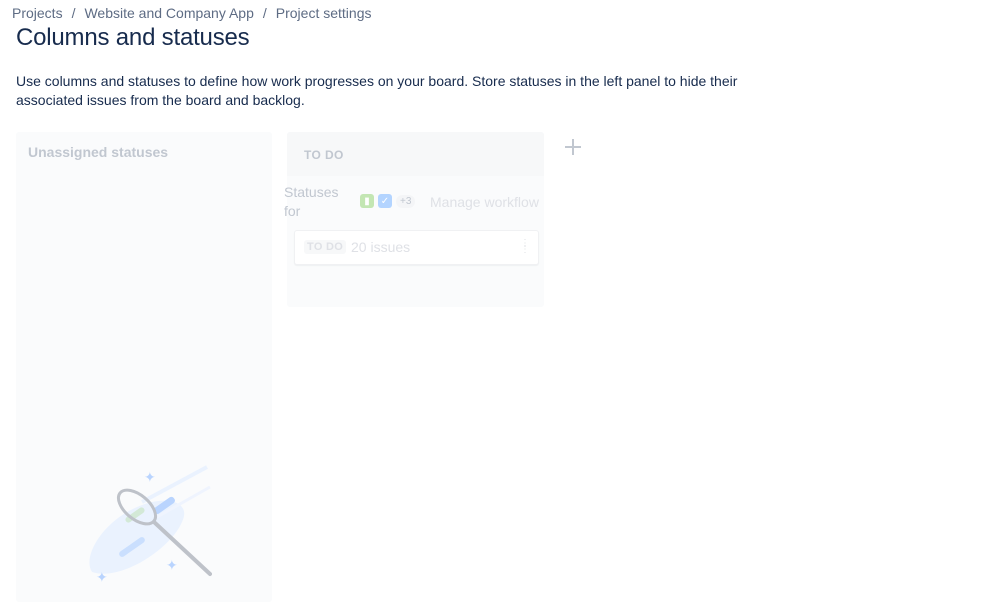 The height and width of the screenshot is (602, 999). What do you see at coordinates (385, 201) in the screenshot?
I see `task-icon: ✓` at bounding box center [385, 201].